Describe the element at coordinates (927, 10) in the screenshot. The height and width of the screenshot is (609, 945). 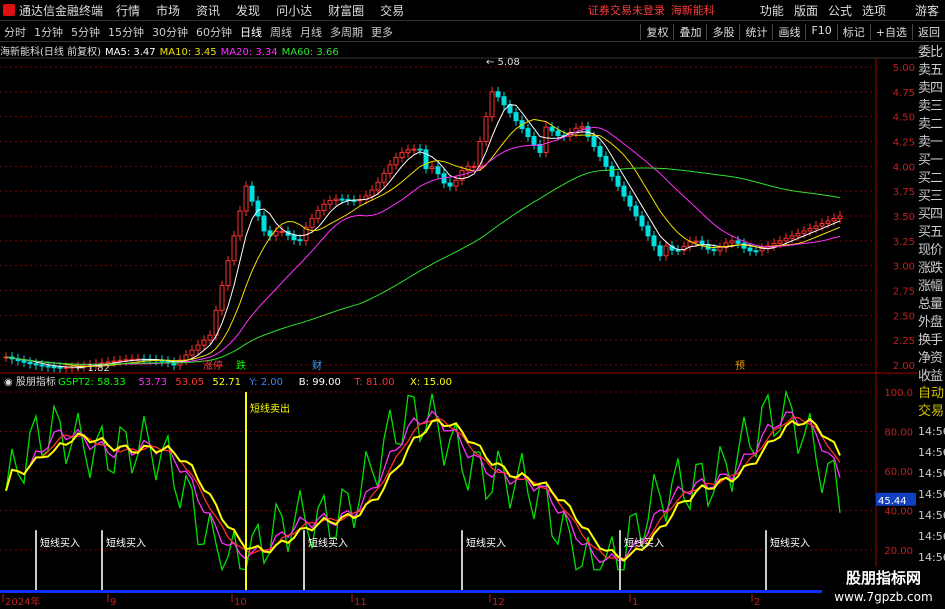
I see `guest-button: 游客` at that location.